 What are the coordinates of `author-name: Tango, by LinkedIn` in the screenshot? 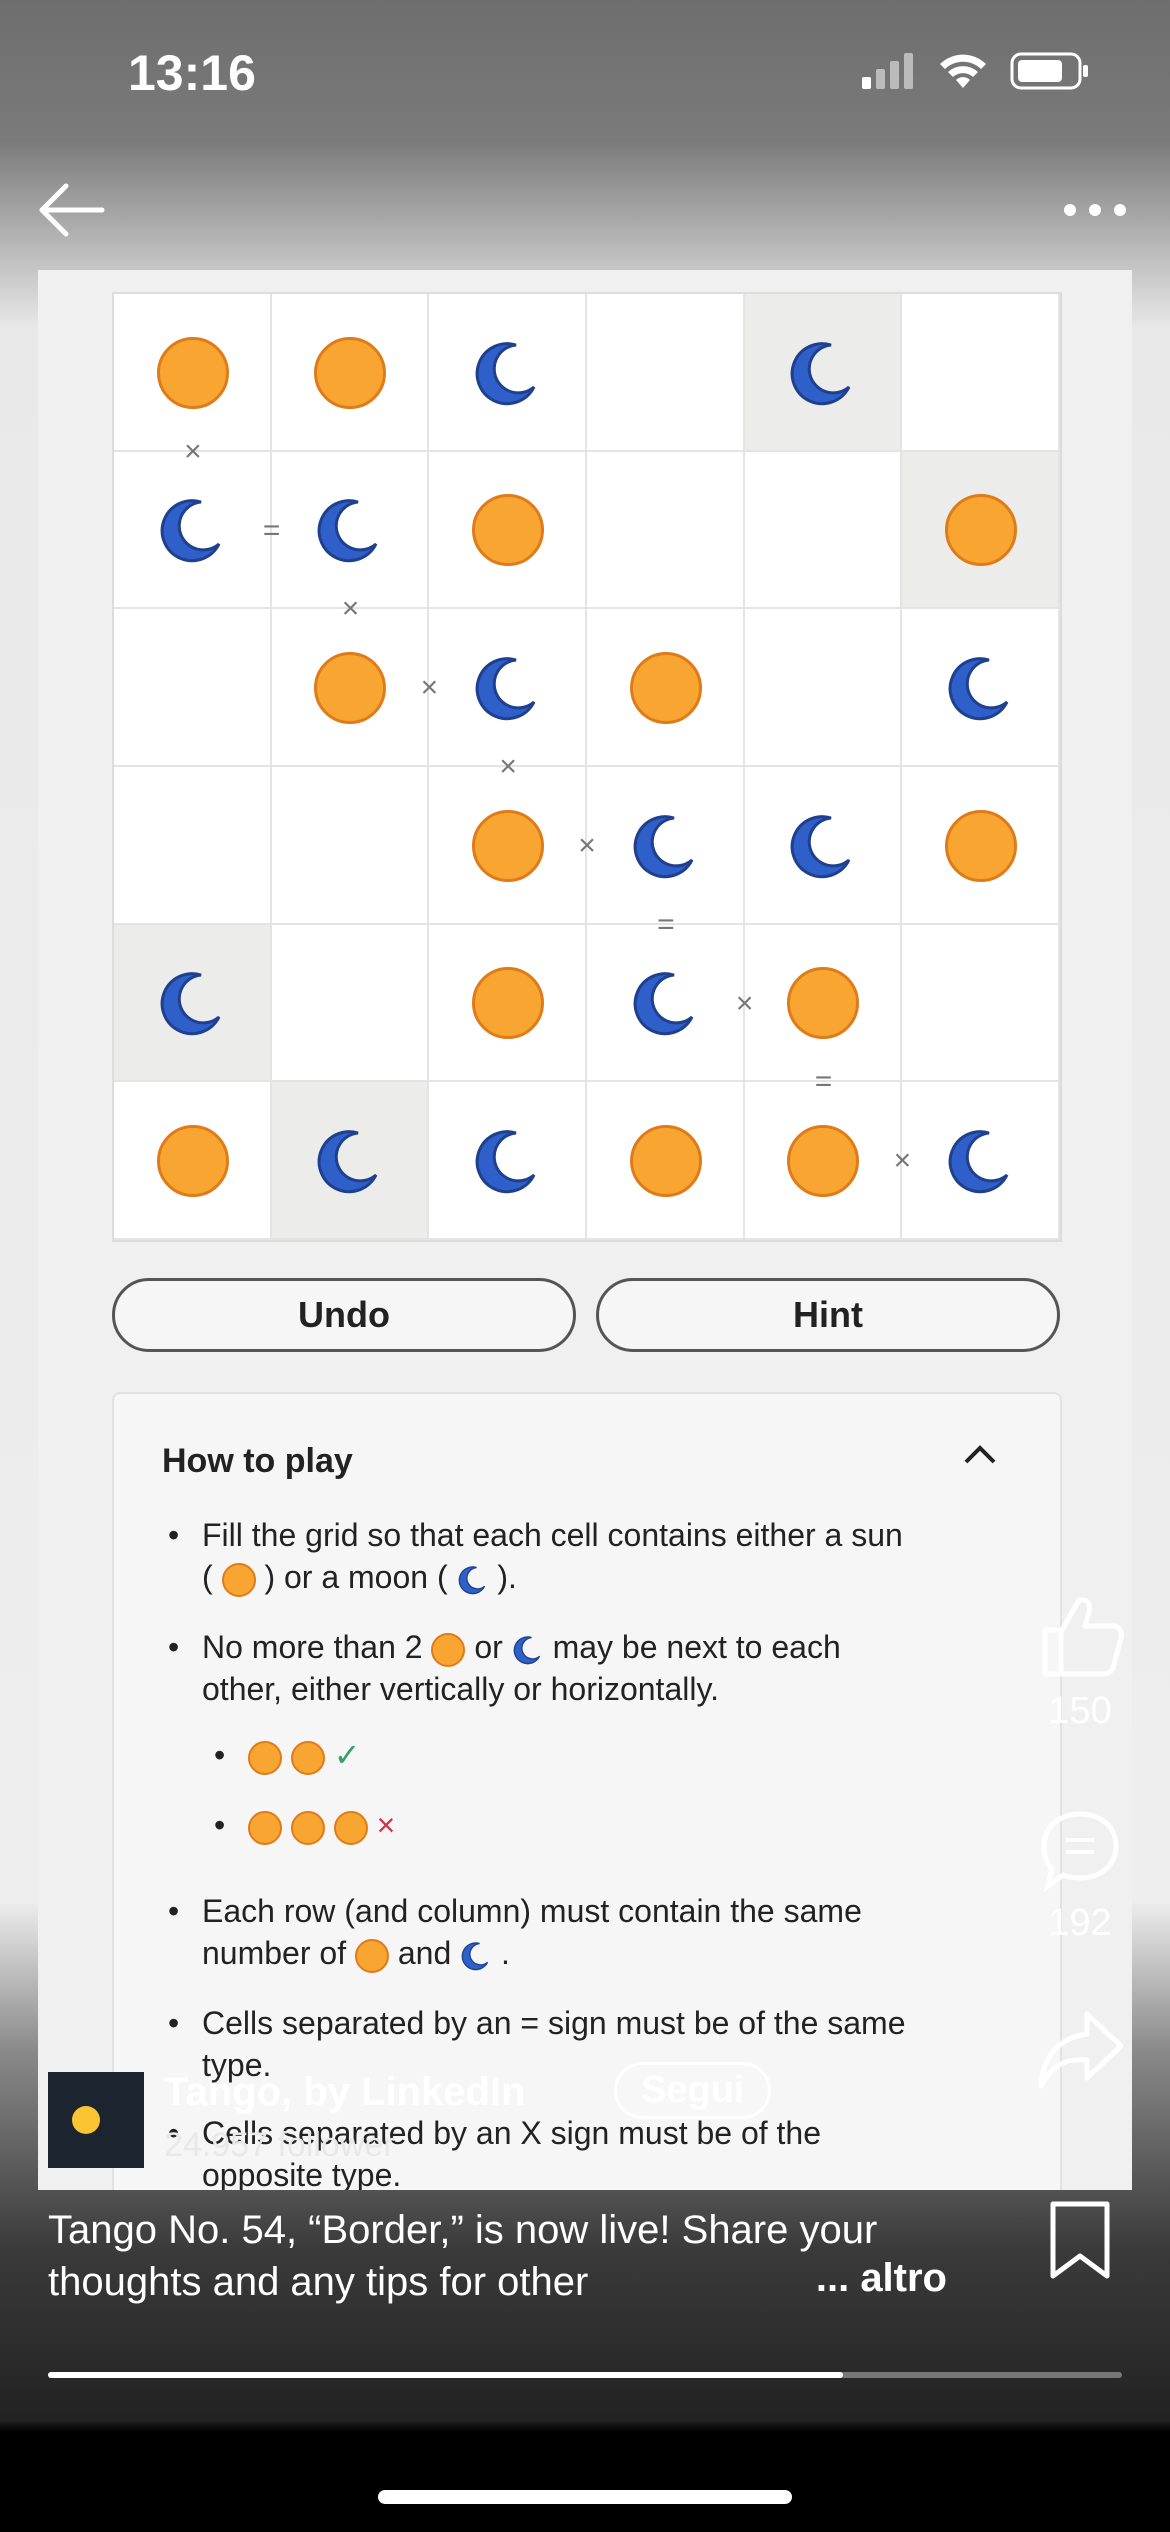 It's located at (344, 2092).